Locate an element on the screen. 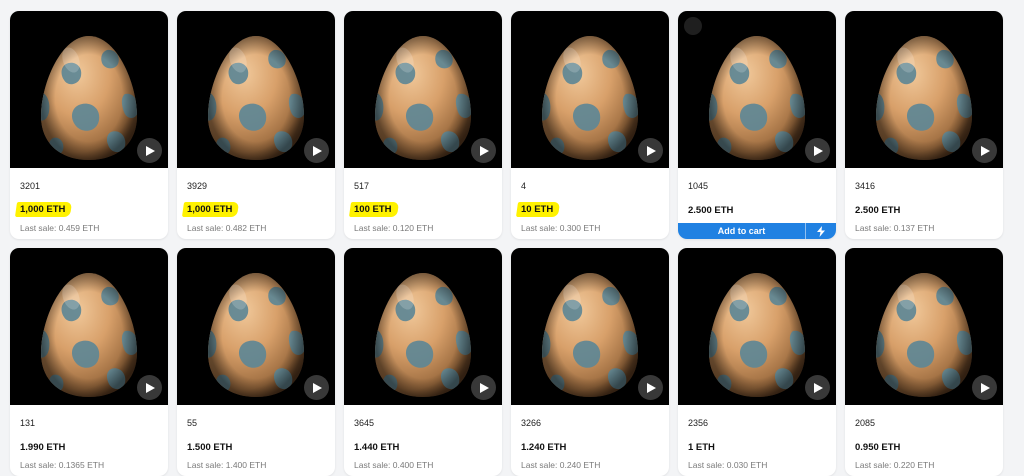  last-sale: Last sale: 0.1365 ETH is located at coordinates (62, 465).